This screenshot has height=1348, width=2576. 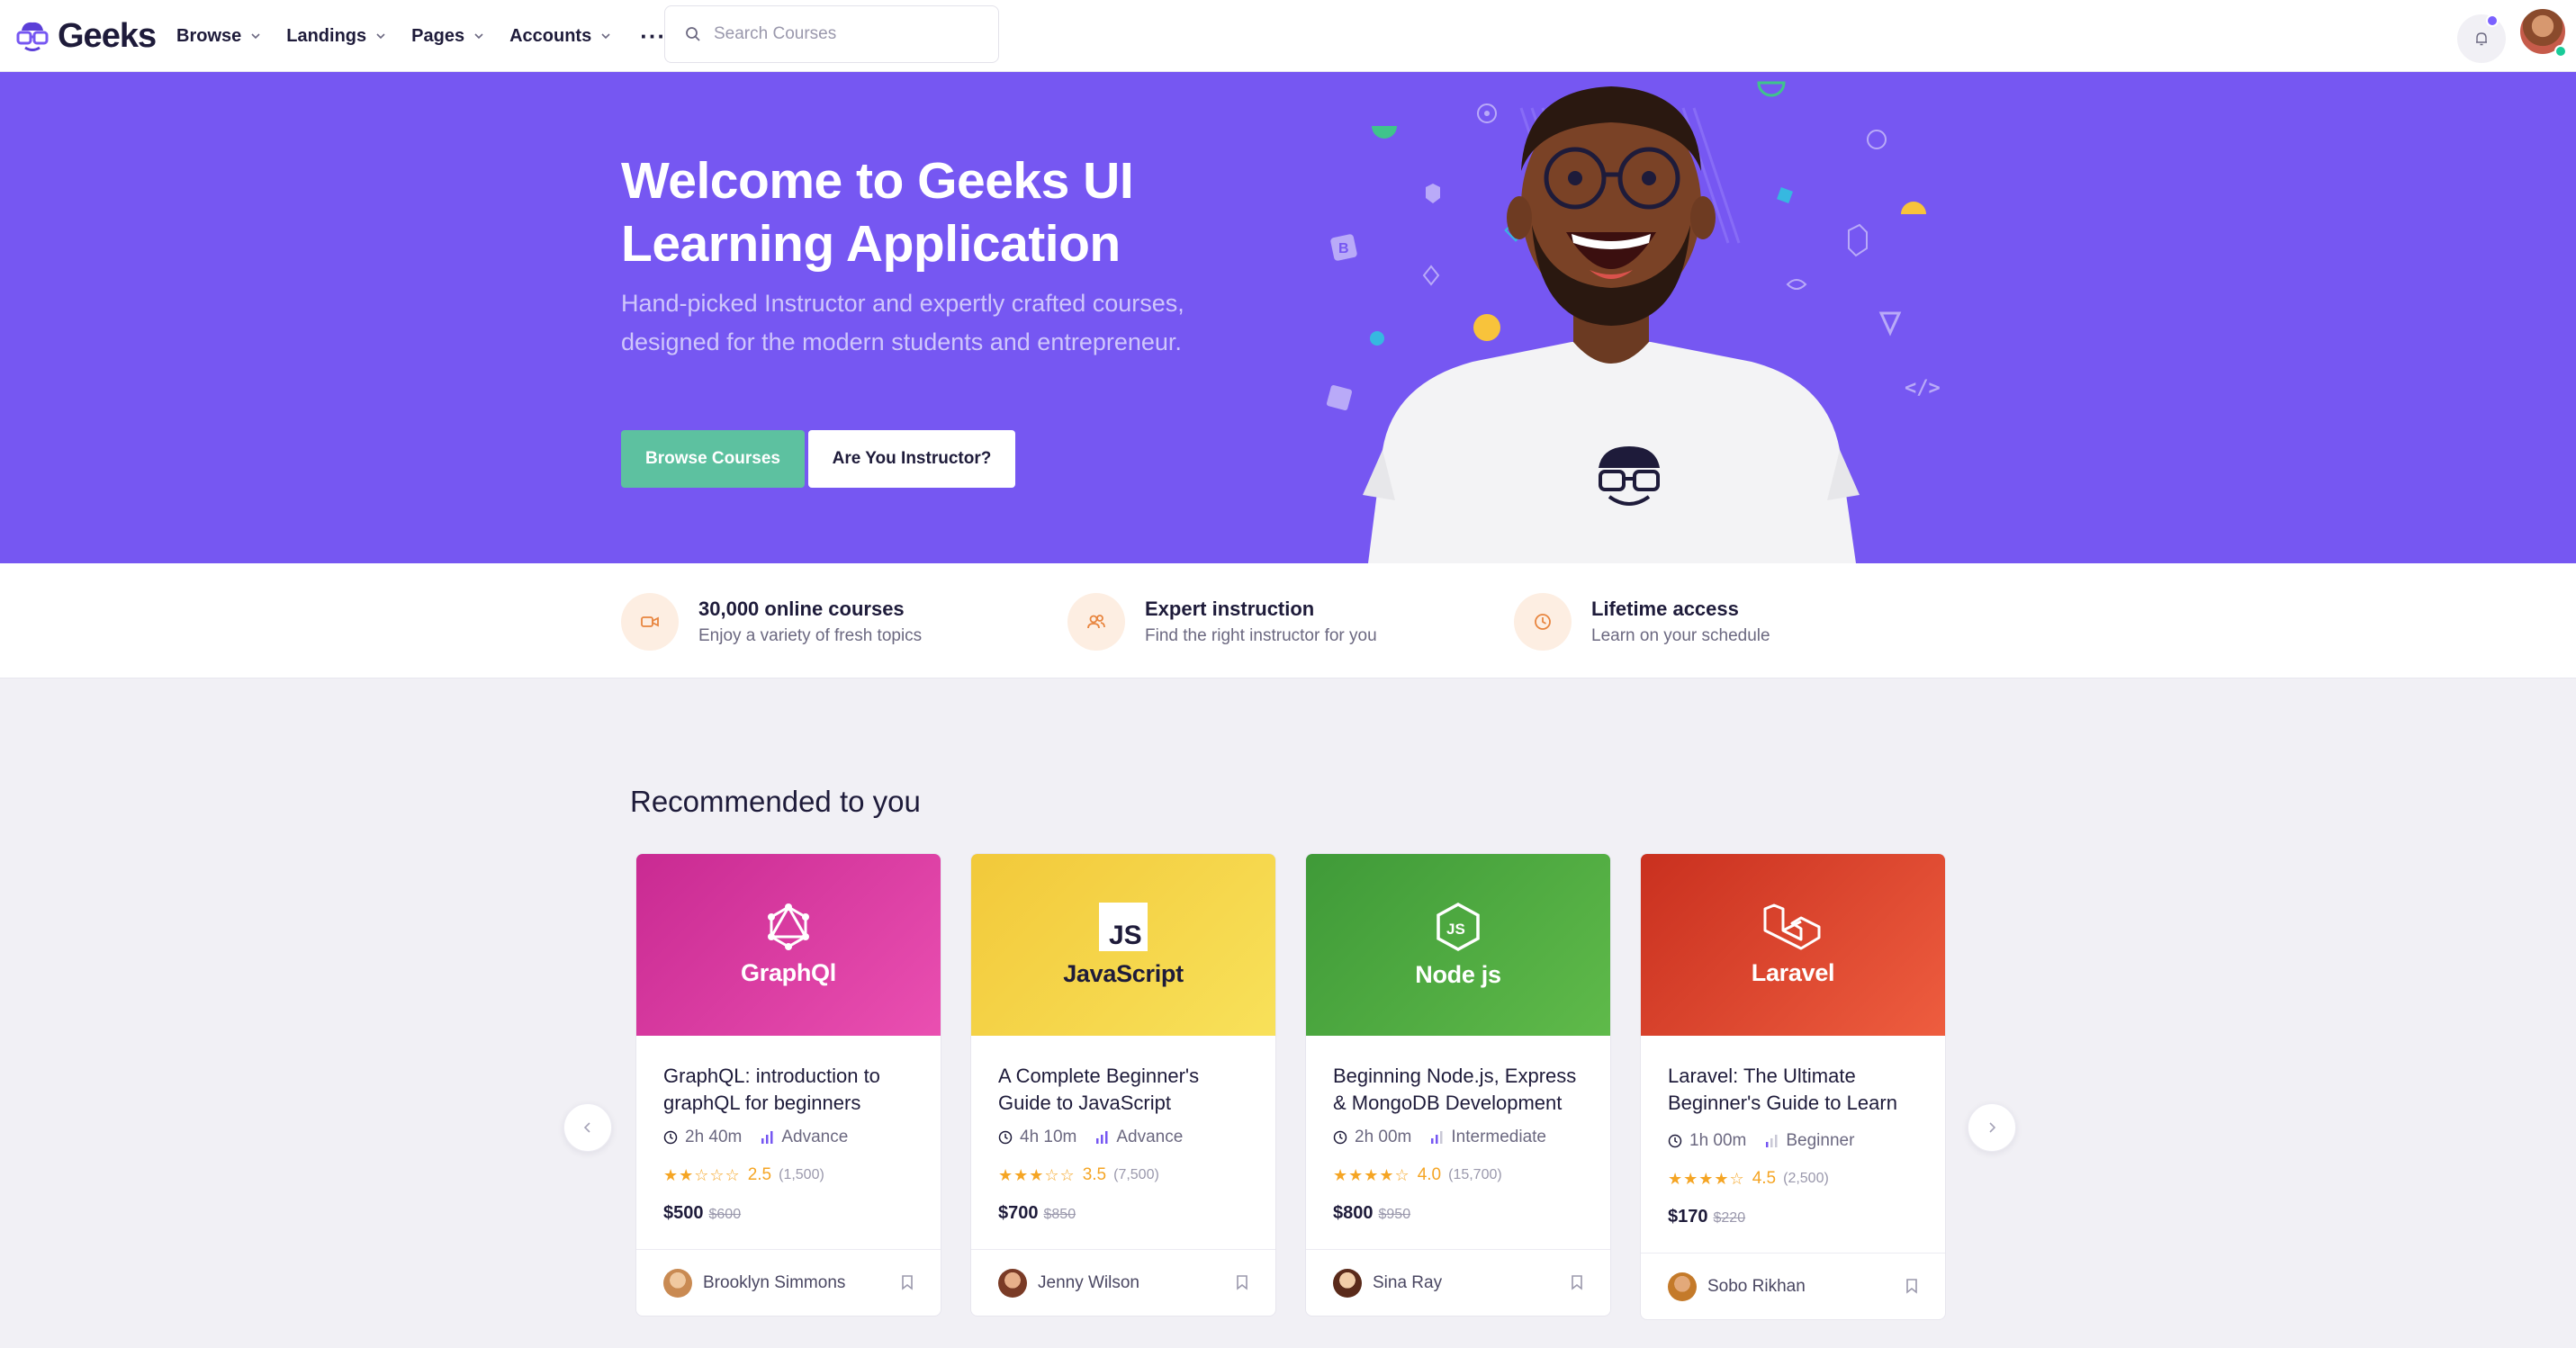 I want to click on feature-desc: Find the right instructor for you, so click(x=1261, y=635).